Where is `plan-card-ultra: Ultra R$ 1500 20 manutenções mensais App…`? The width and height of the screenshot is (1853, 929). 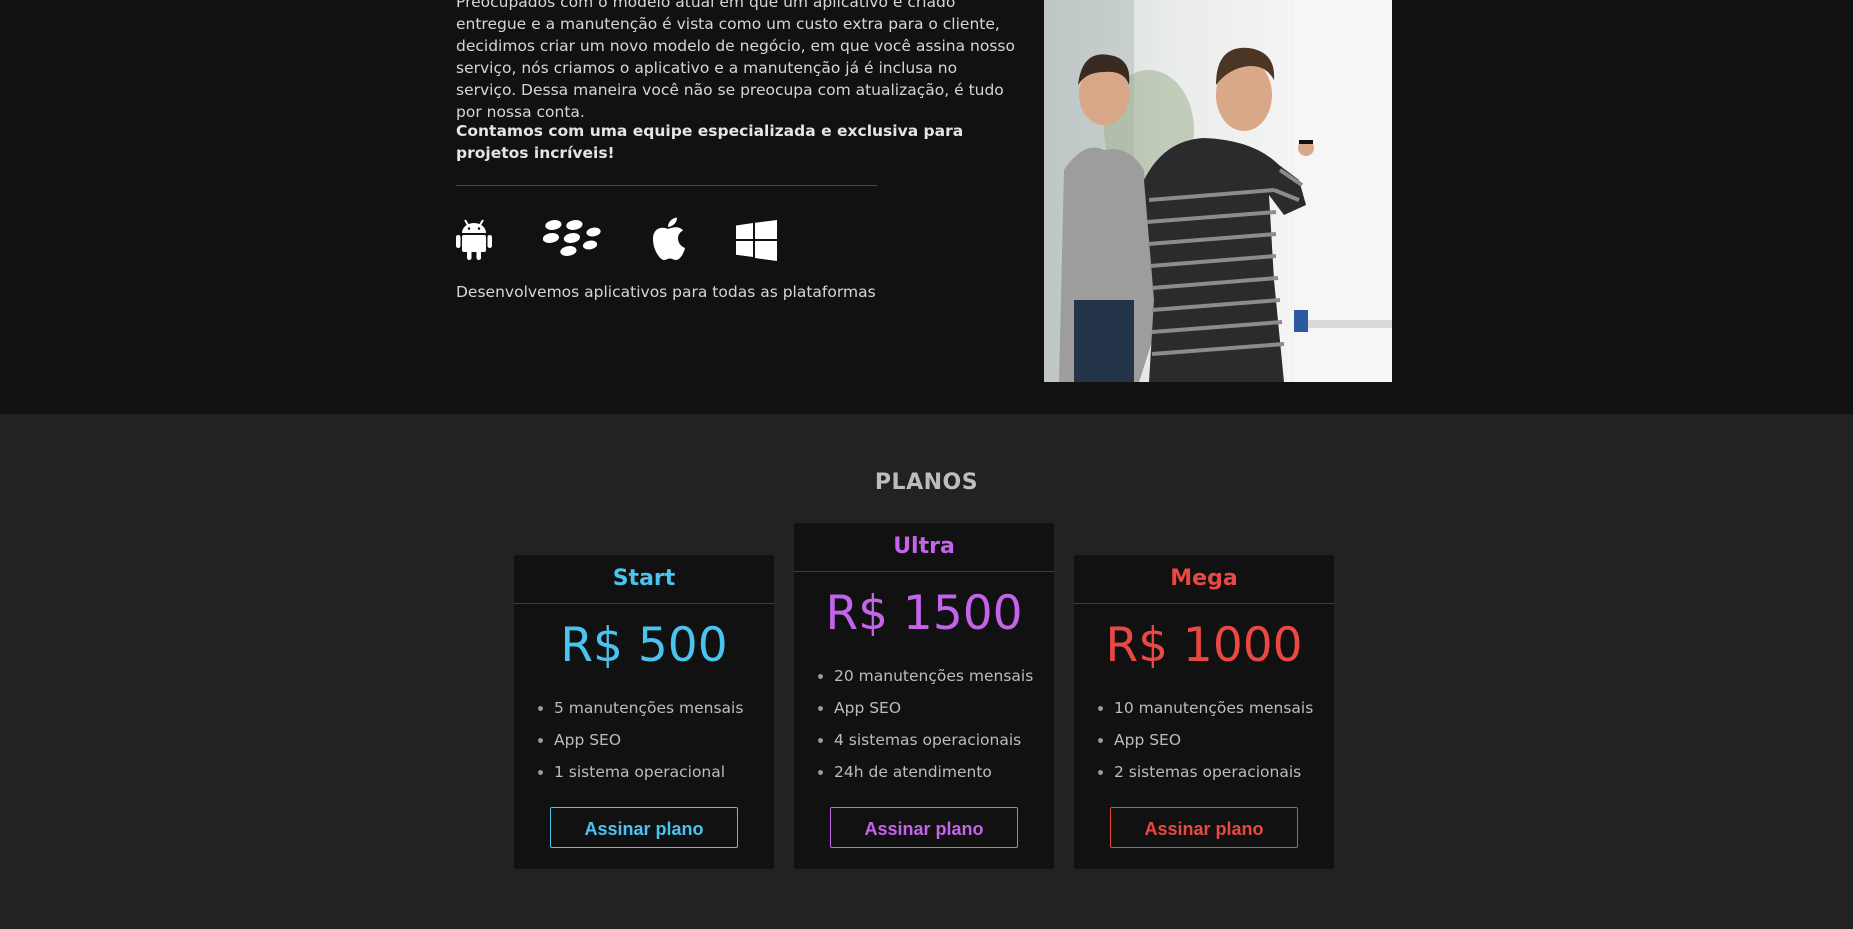
plan-card-ultra: Ultra R$ 1500 20 manutenções mensais App… is located at coordinates (924, 696).